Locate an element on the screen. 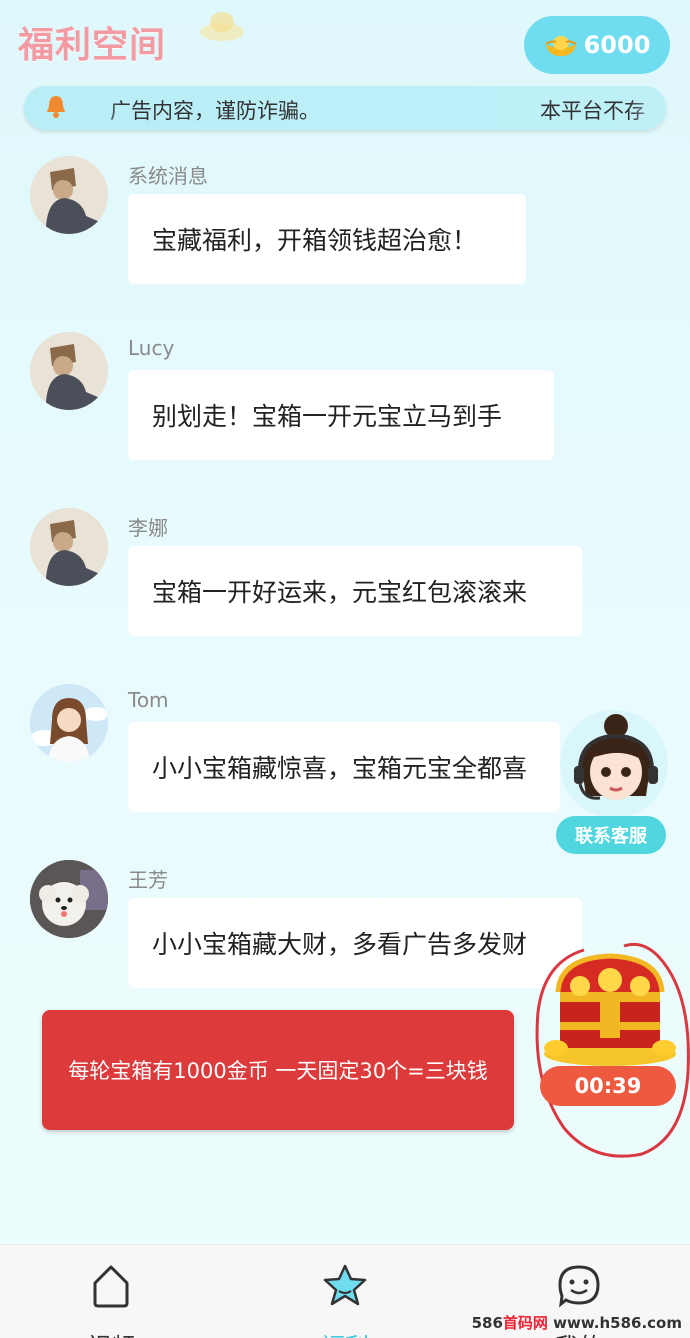 The height and width of the screenshot is (1338, 690). message-bubble: 小小宝箱藏大财，多看广告多发财 is located at coordinates (355, 943).